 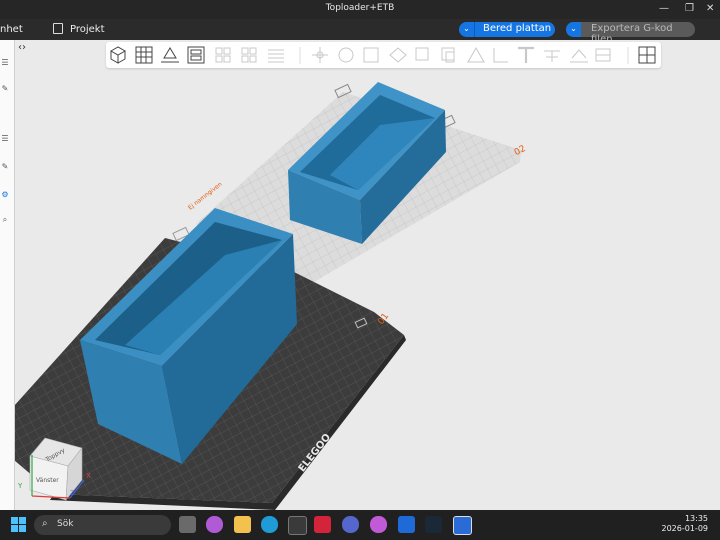 I want to click on cut-icon, so click(x=422, y=54).